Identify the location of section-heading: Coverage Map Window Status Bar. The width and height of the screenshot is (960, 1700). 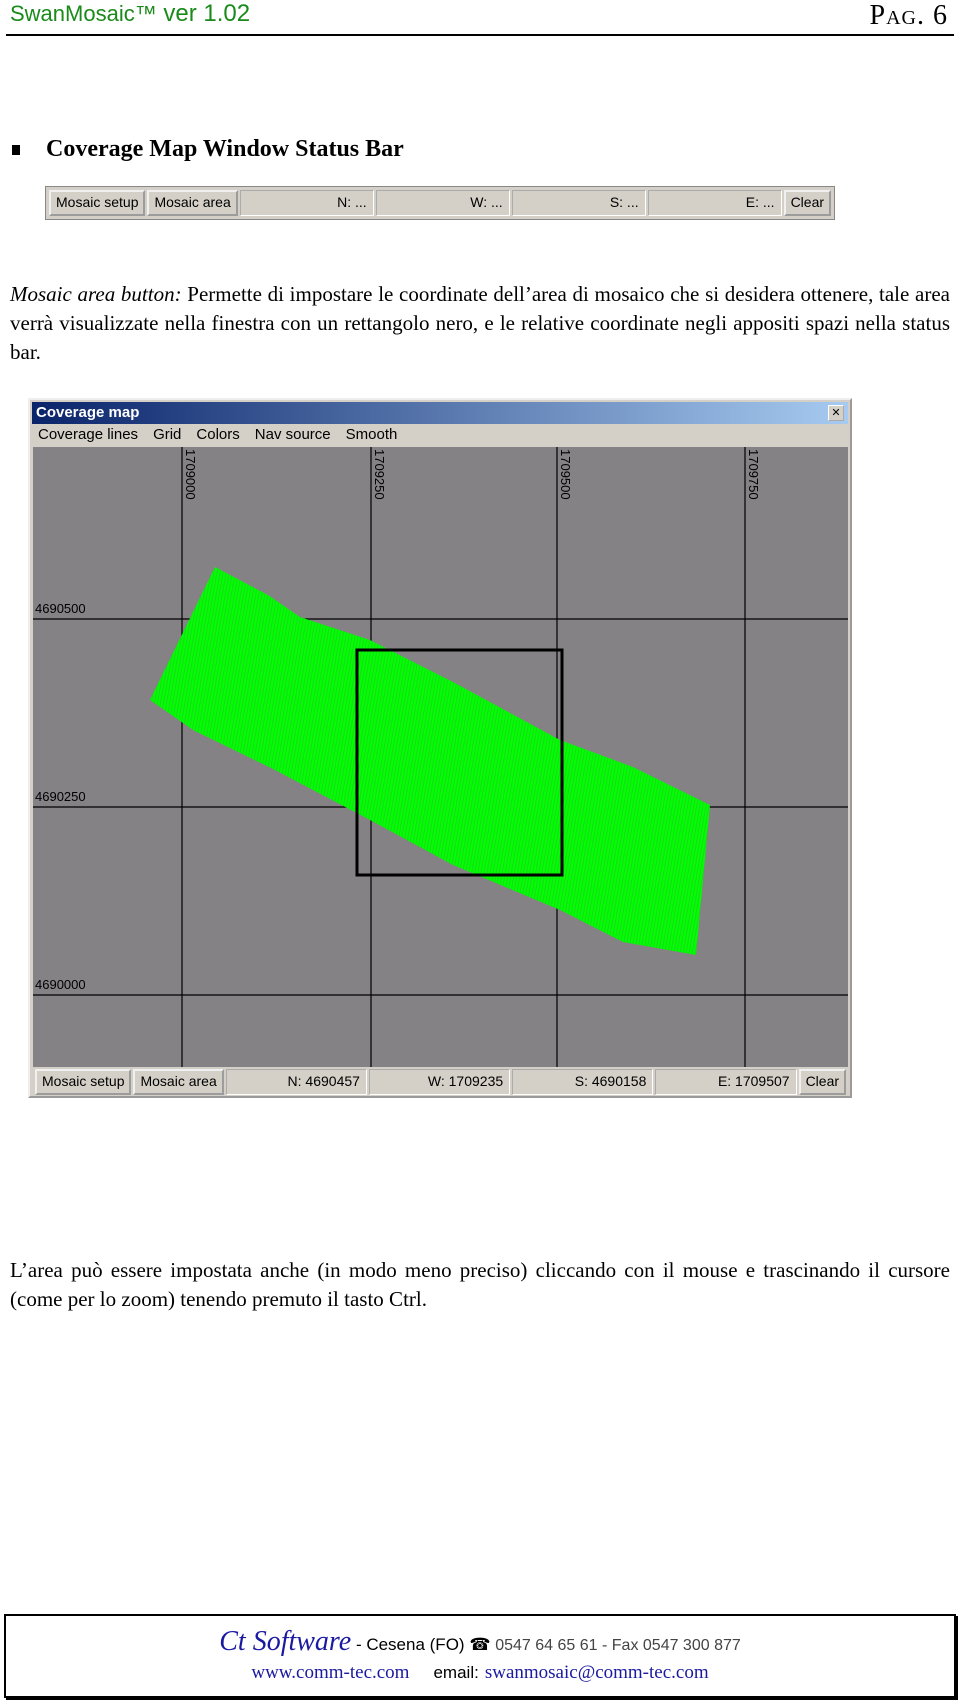
(208, 149).